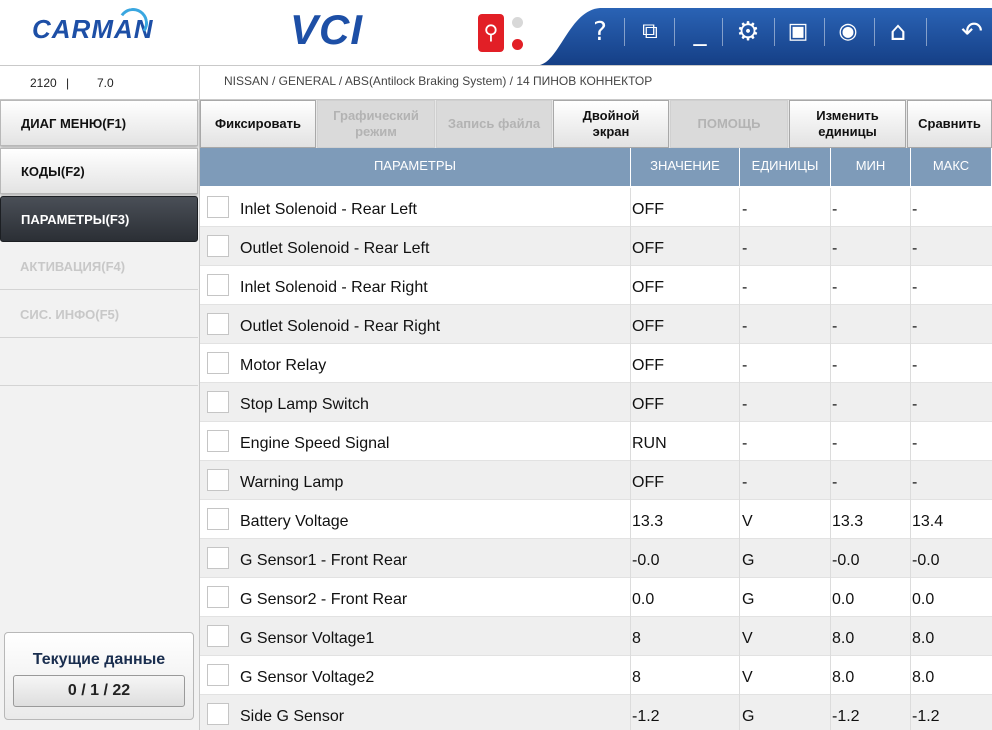  I want to click on table-row: G Sensor Voltage2 8 V 8.0 8.0, so click(596, 675).